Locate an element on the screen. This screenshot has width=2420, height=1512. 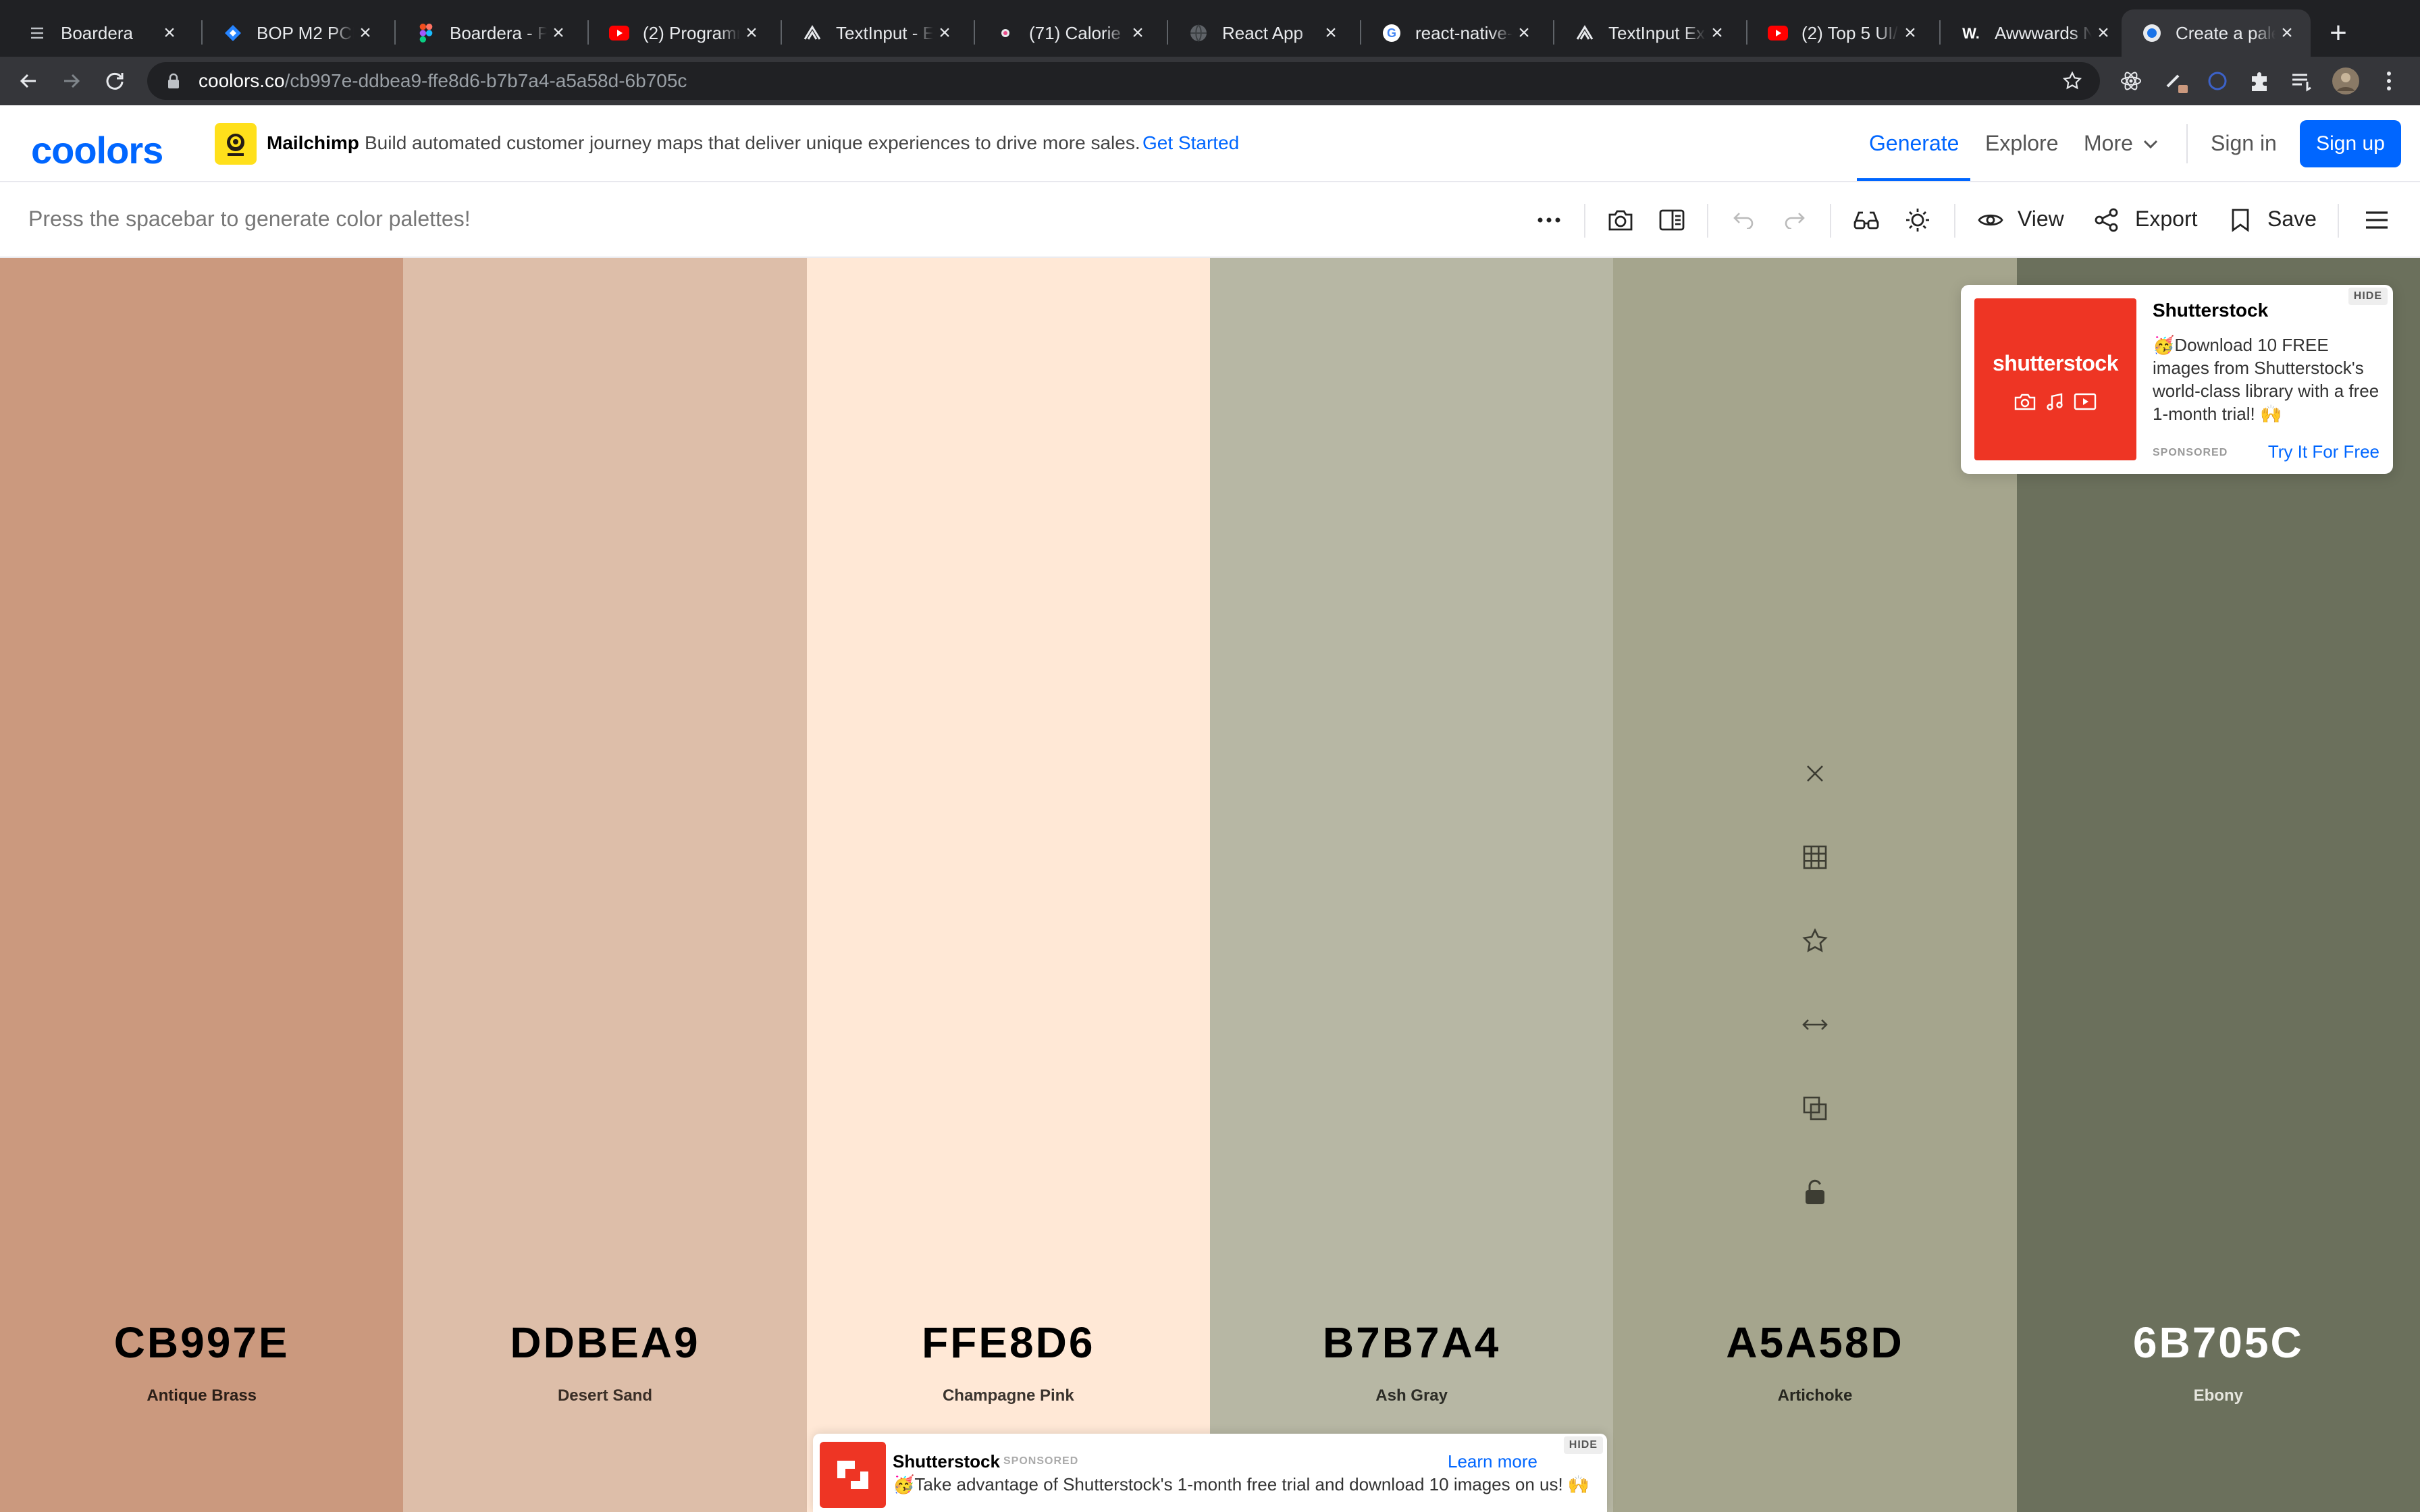
color-hex: DDBEA9 is located at coordinates (604, 1343).